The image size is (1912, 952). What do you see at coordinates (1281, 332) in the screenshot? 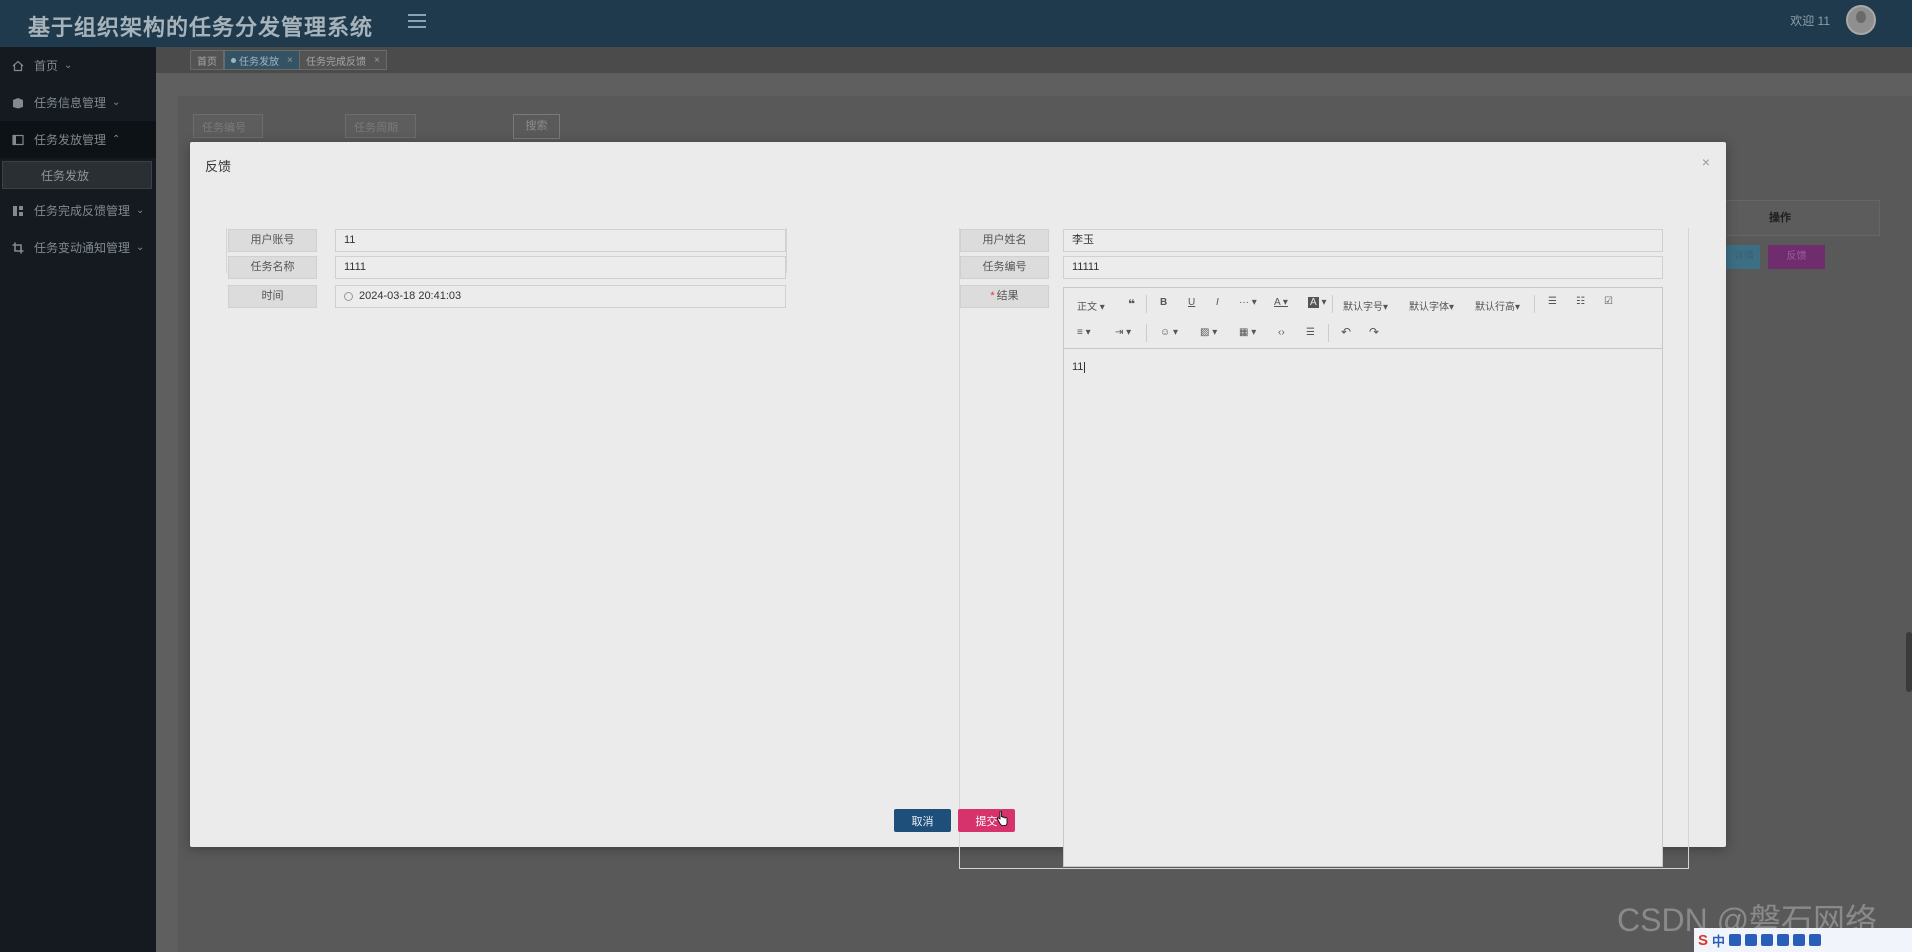
I see `code-icon: ‹›` at bounding box center [1281, 332].